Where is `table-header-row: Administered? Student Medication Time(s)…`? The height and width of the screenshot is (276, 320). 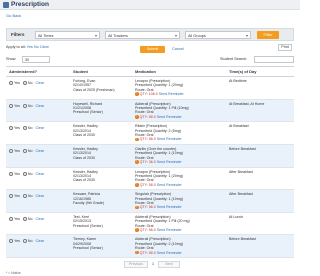 table-header-row: Administered? Student Medication Time(s)… is located at coordinates (150, 71).